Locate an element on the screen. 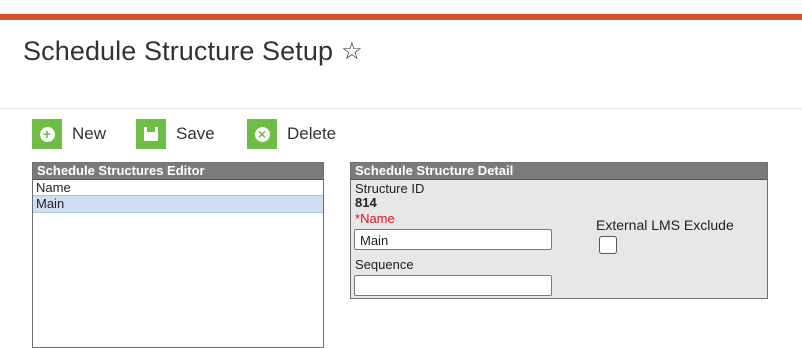 The height and width of the screenshot is (348, 802). external-lms-exclude-label: External LMS Exclude is located at coordinates (665, 225).